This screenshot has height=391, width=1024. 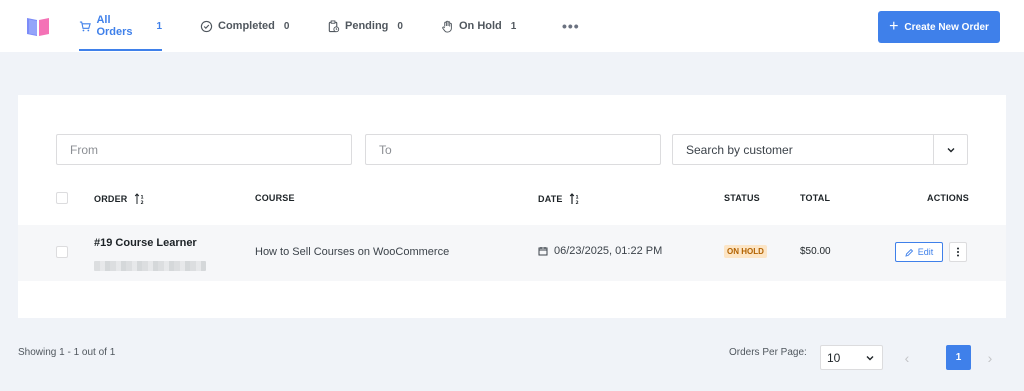 What do you see at coordinates (85, 26) in the screenshot?
I see `cart-icon` at bounding box center [85, 26].